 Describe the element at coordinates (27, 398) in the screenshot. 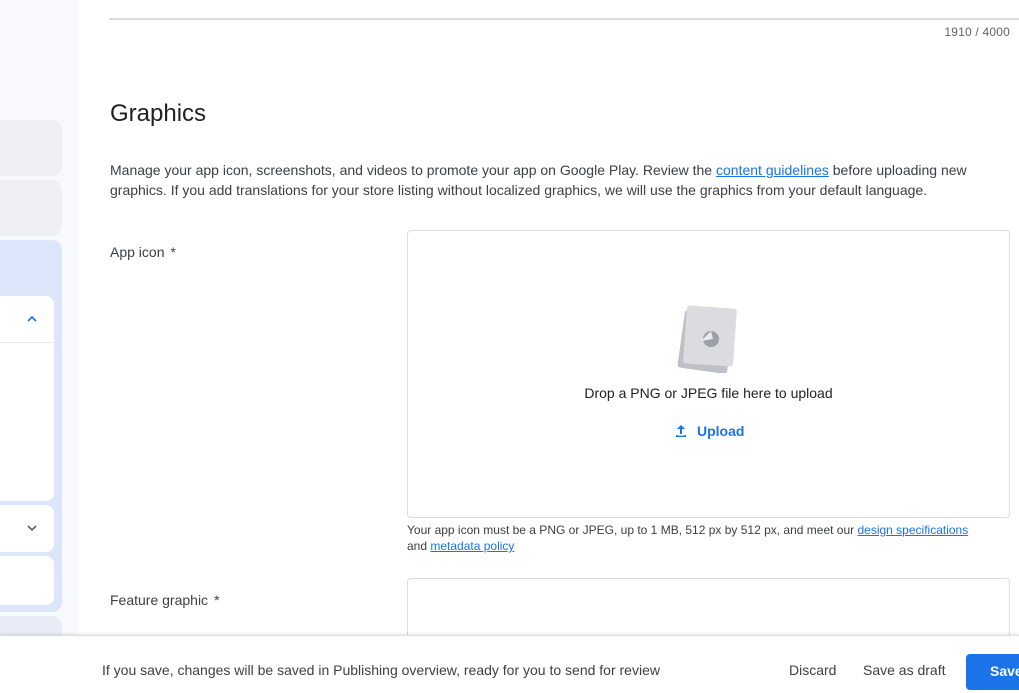

I see `sidebar-expanded-item` at that location.